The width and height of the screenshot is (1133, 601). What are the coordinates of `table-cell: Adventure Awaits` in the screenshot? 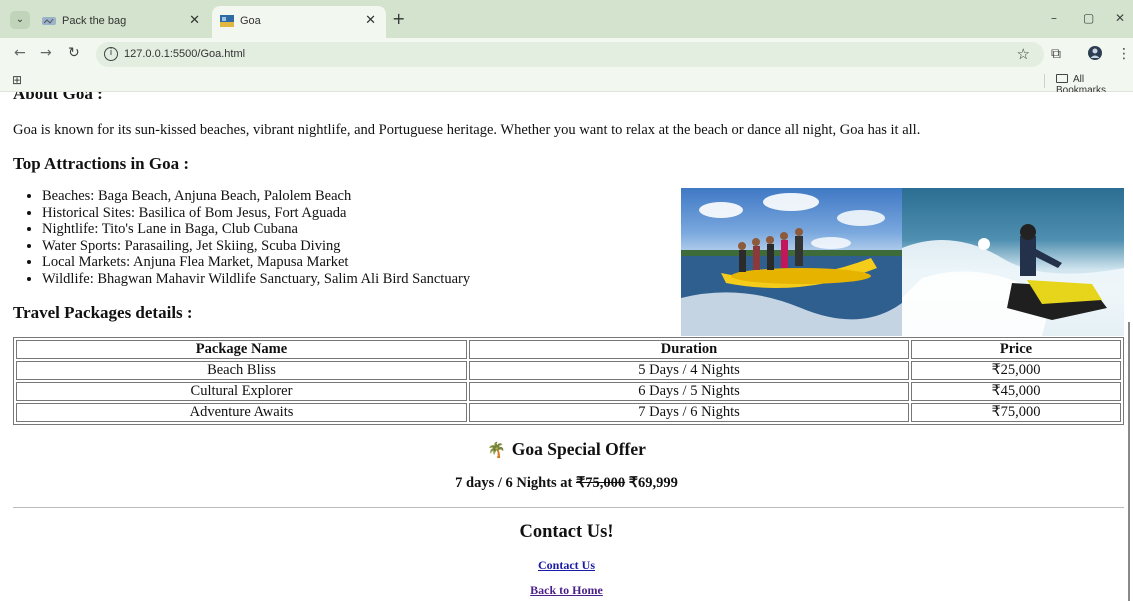 It's located at (241, 412).